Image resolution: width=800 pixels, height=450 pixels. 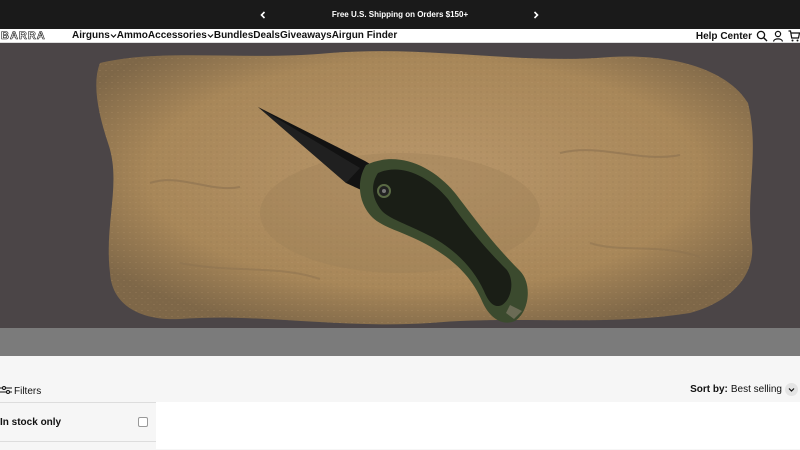 I want to click on filters-button: Filters, so click(x=20, y=391).